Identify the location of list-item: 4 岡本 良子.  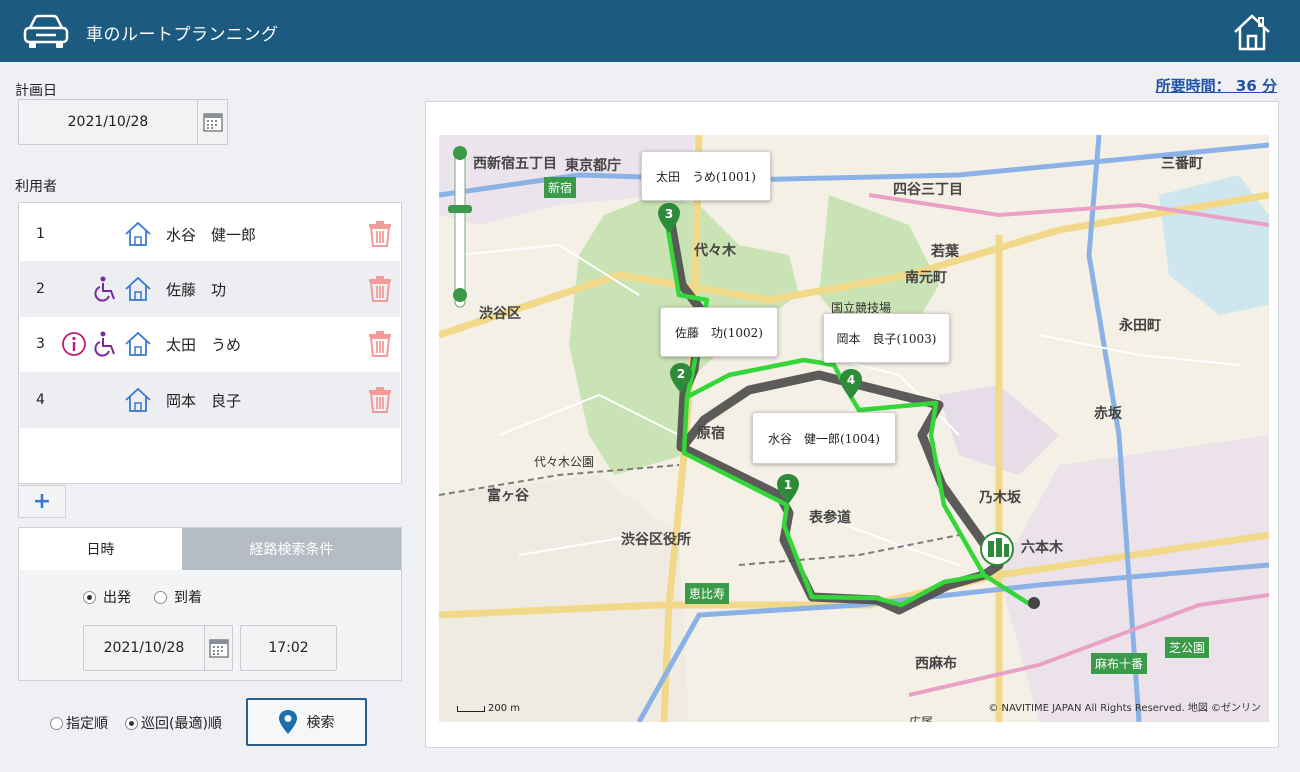
(210, 400).